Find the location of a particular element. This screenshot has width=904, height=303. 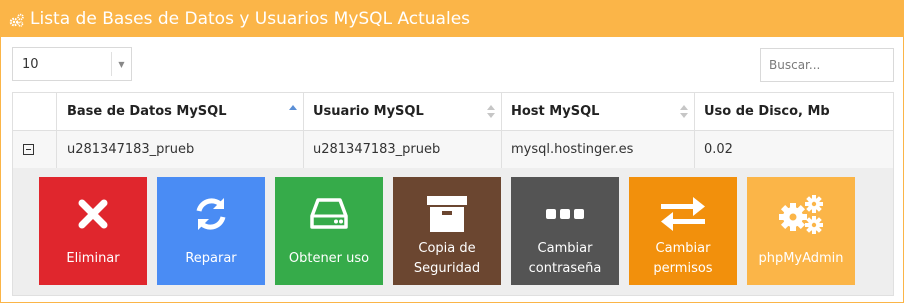

column-header-toggle is located at coordinates (34, 111).